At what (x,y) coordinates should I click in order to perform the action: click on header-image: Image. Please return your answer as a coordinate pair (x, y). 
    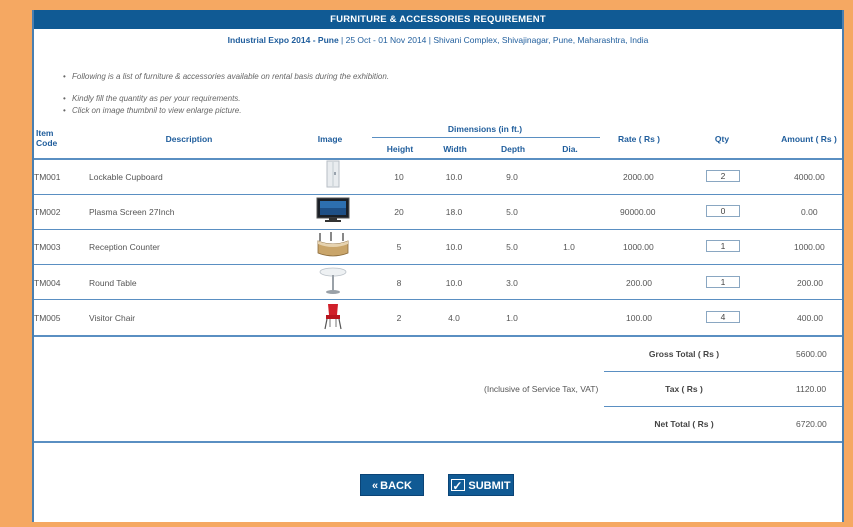
    Looking at the image, I should click on (330, 139).